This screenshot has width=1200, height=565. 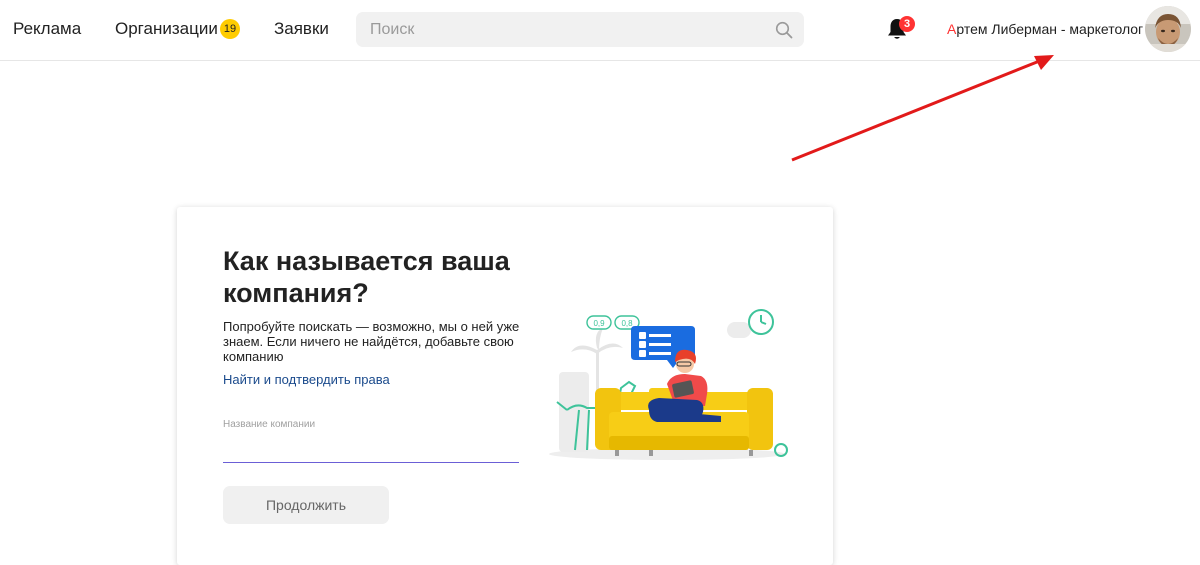 What do you see at coordinates (952, 29) in the screenshot?
I see `user-name-first-letter: А` at bounding box center [952, 29].